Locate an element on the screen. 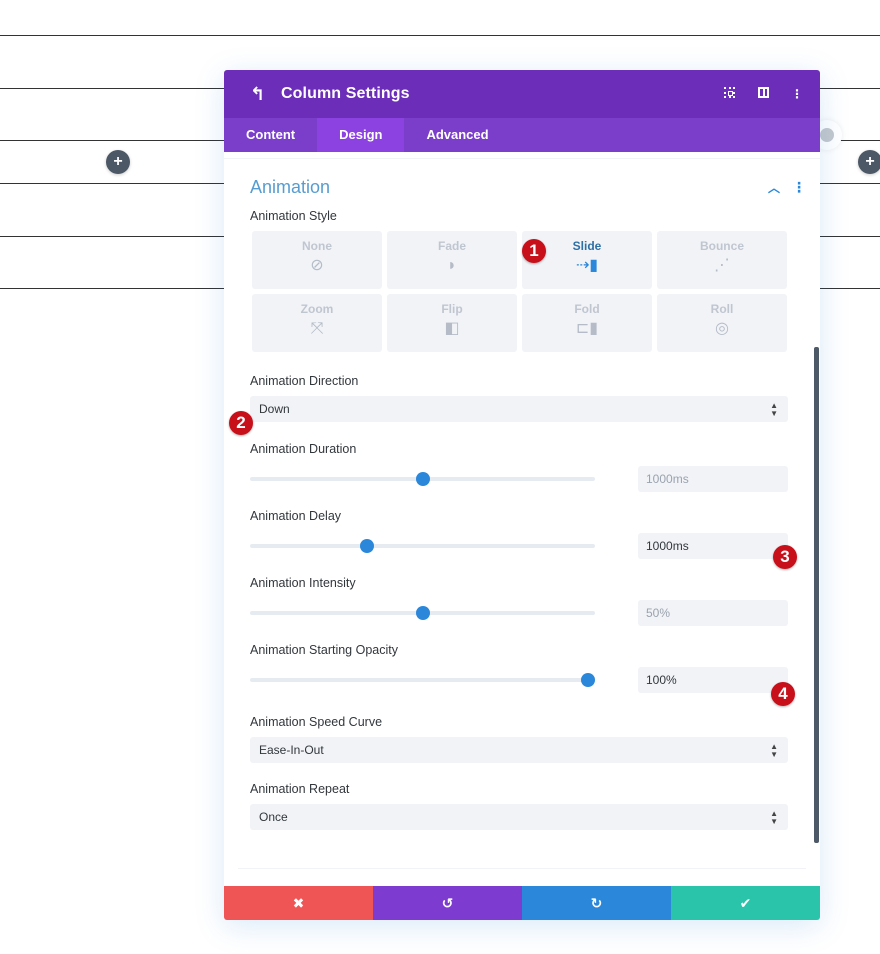 The height and width of the screenshot is (954, 880). animation-duration-slider is located at coordinates (422, 479).